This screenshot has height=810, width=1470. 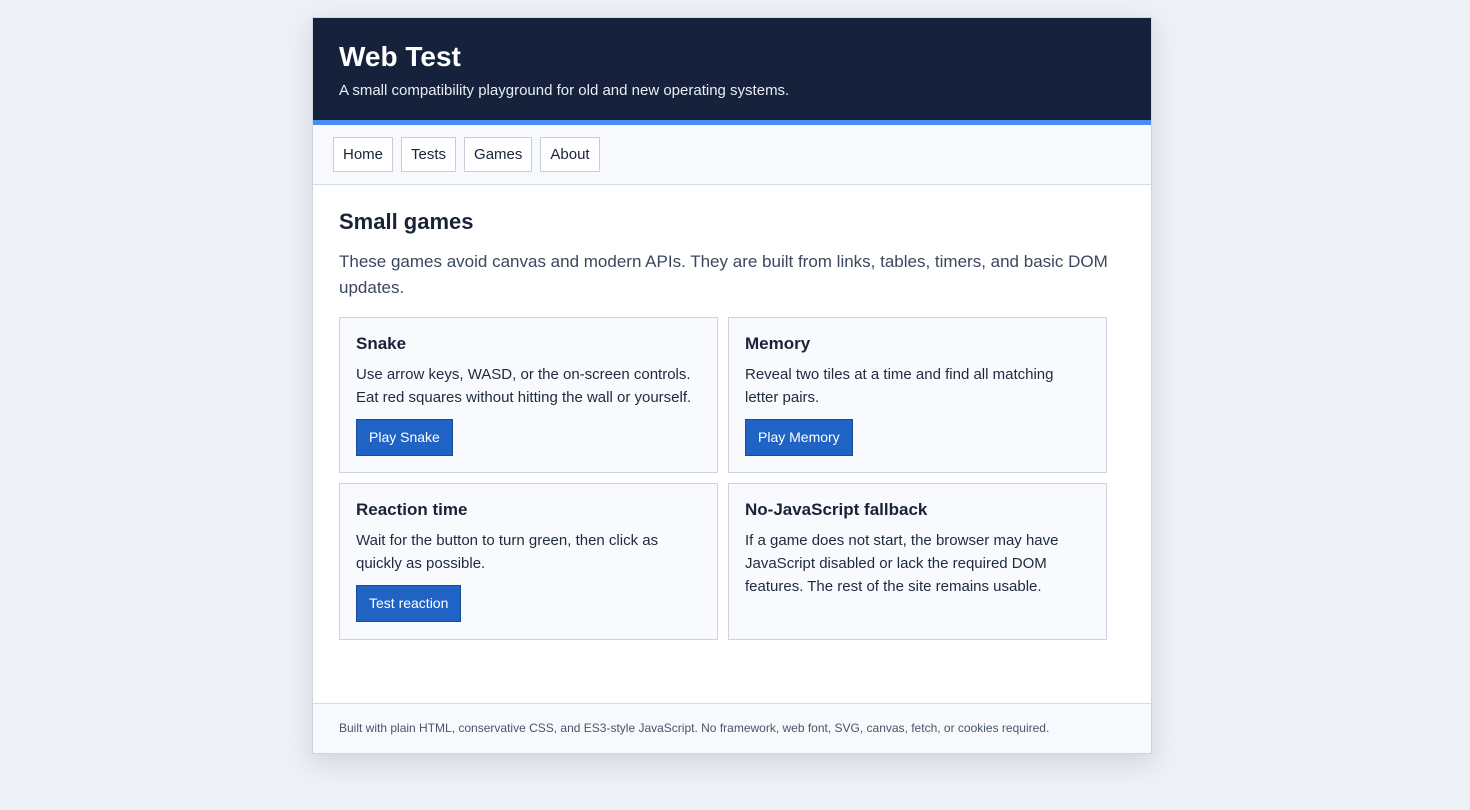 I want to click on play-memory-button: Play Memory, so click(x=799, y=437).